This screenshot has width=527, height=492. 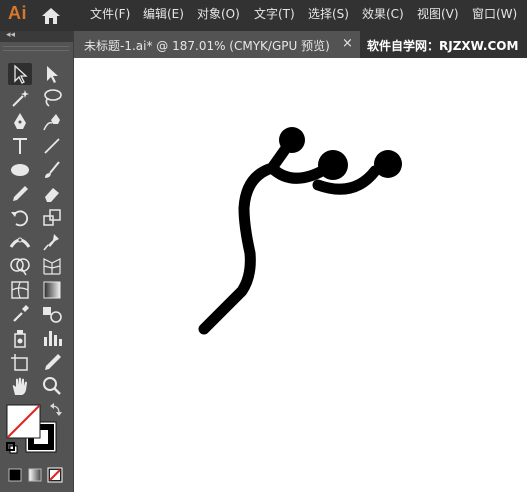 What do you see at coordinates (17, 13) in the screenshot?
I see `app-logo: Ai` at bounding box center [17, 13].